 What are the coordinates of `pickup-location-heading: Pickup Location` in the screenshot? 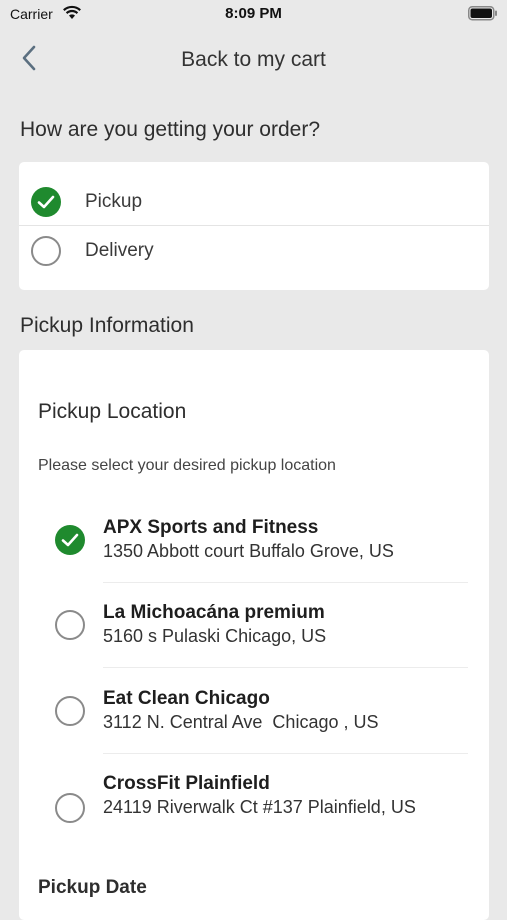 It's located at (112, 411).